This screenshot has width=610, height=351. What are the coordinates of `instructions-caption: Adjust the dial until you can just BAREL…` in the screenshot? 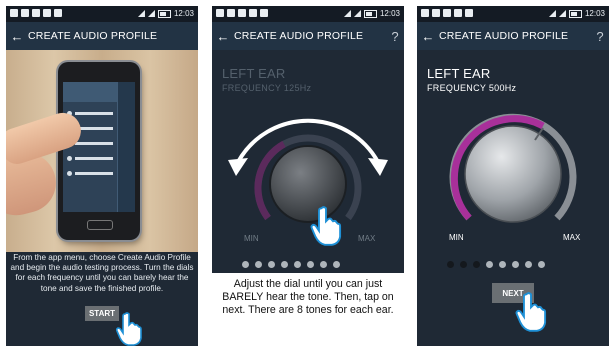 It's located at (308, 309).